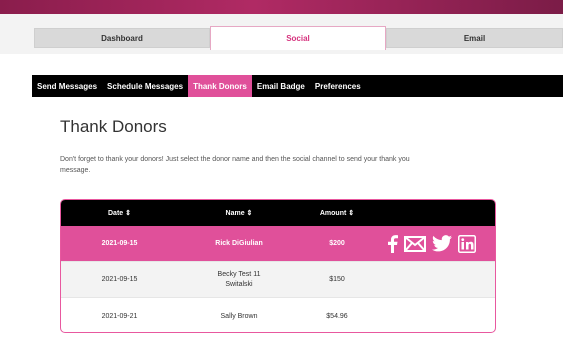 Image resolution: width=563 pixels, height=348 pixels. I want to click on table-header: Date ⇕ Name ⇕ Amount ⇕, so click(278, 213).